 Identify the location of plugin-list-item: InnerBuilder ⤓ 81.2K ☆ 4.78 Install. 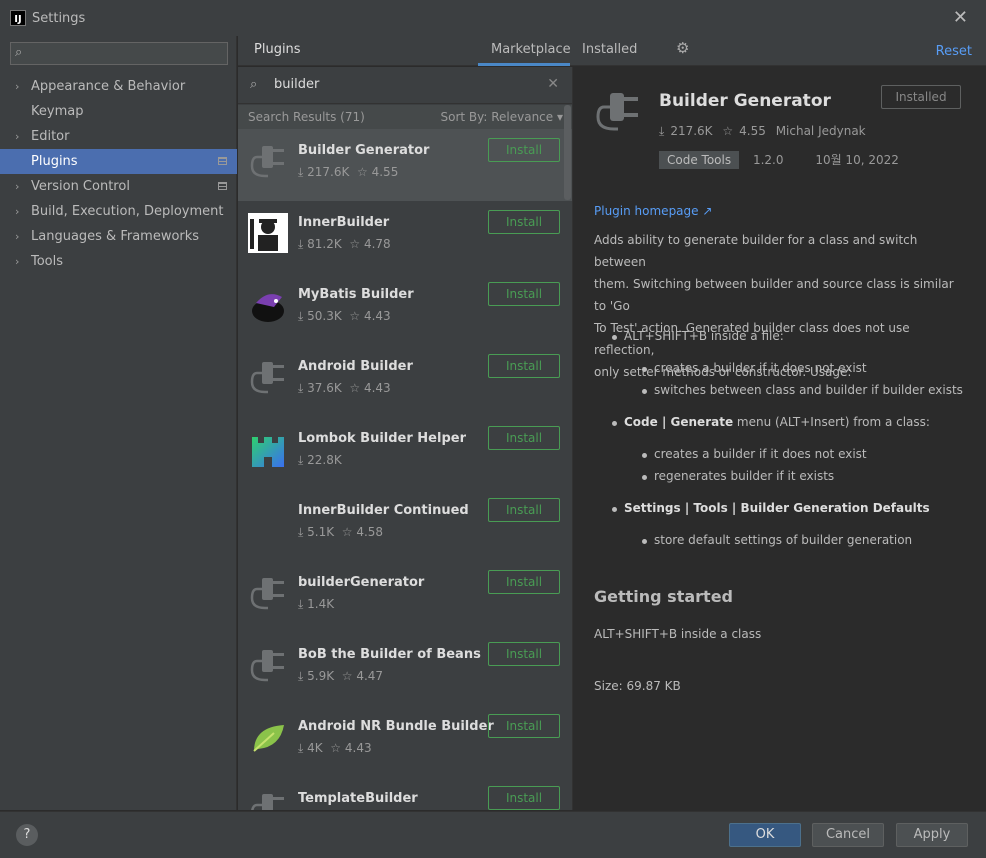
(405, 237).